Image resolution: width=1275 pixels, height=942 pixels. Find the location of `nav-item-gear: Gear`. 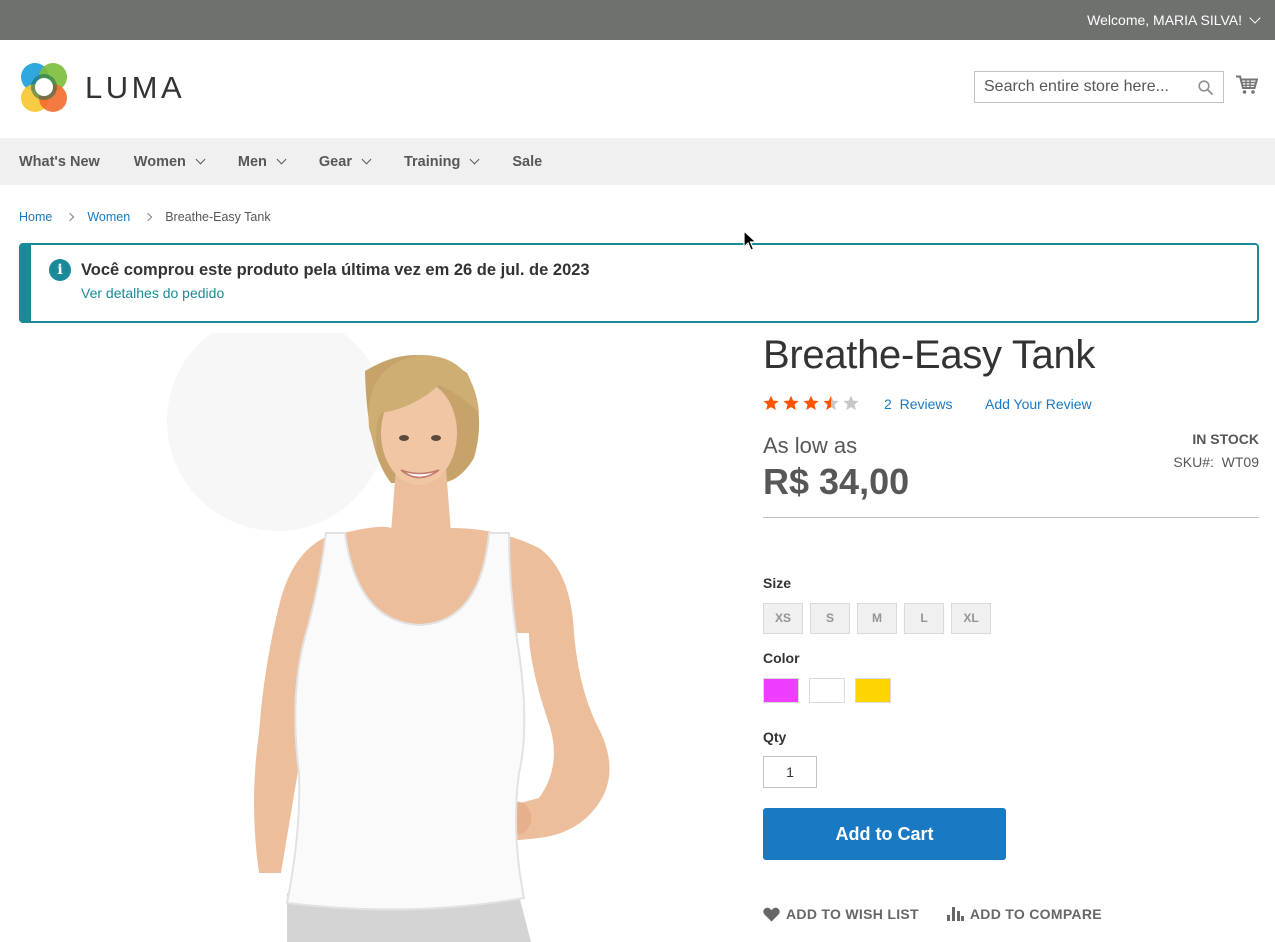

nav-item-gear: Gear is located at coordinates (345, 161).